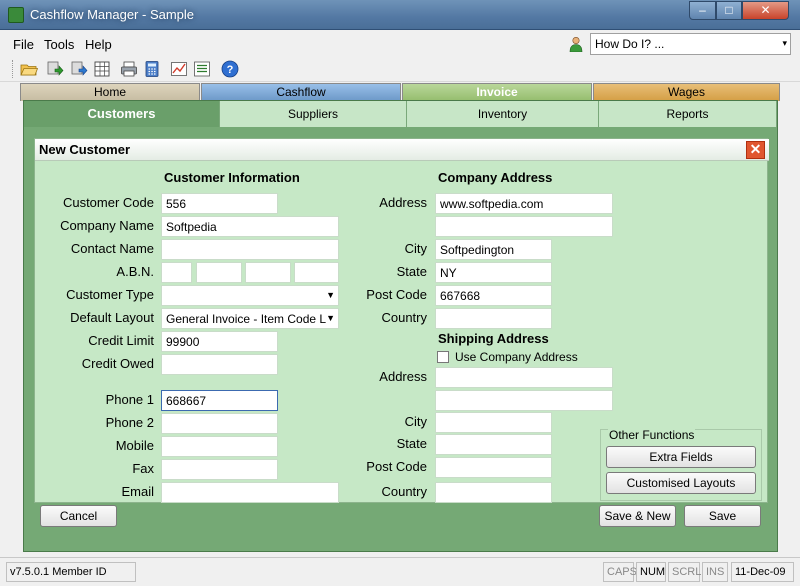  Describe the element at coordinates (722, 516) in the screenshot. I see `save-button: Save` at that location.